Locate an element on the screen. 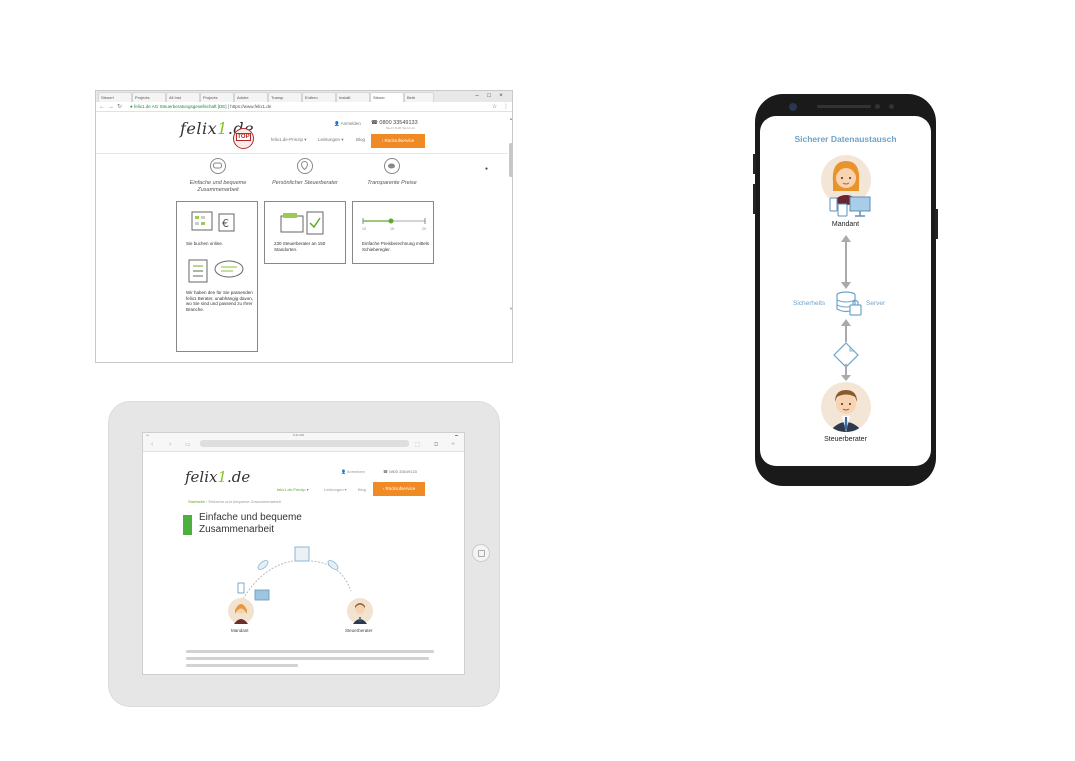 The height and width of the screenshot is (761, 1075). new-tab-icon: + is located at coordinates (453, 445).